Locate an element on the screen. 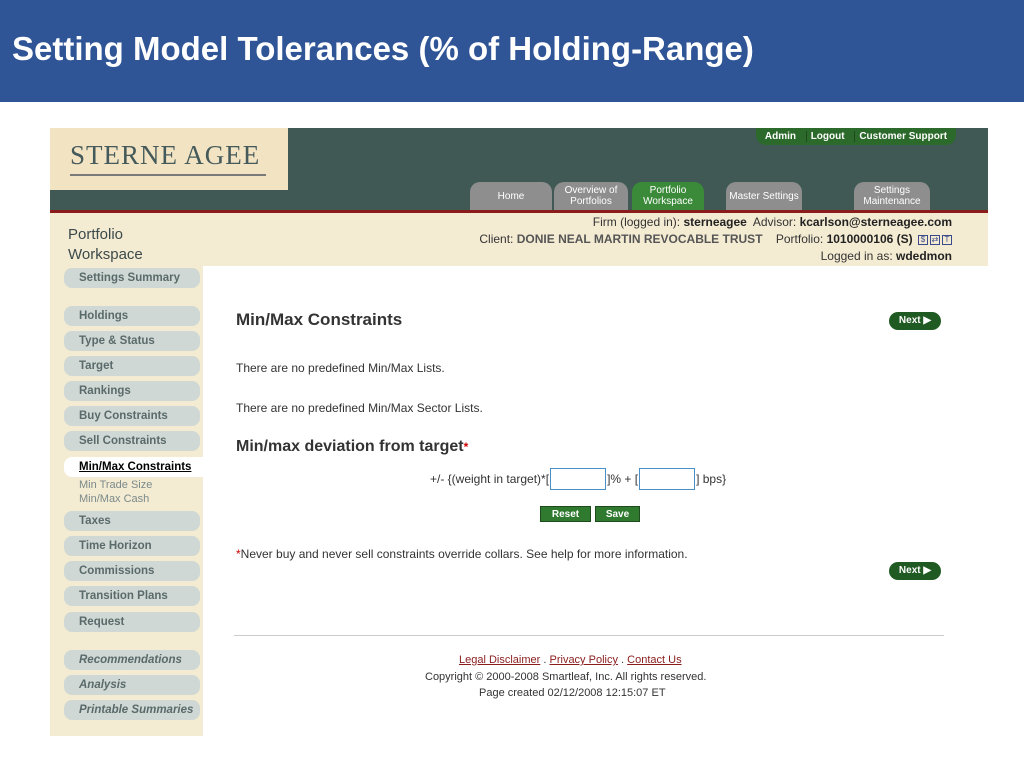 This screenshot has width=1024, height=768. contact-us-link: Contact Us is located at coordinates (654, 660).